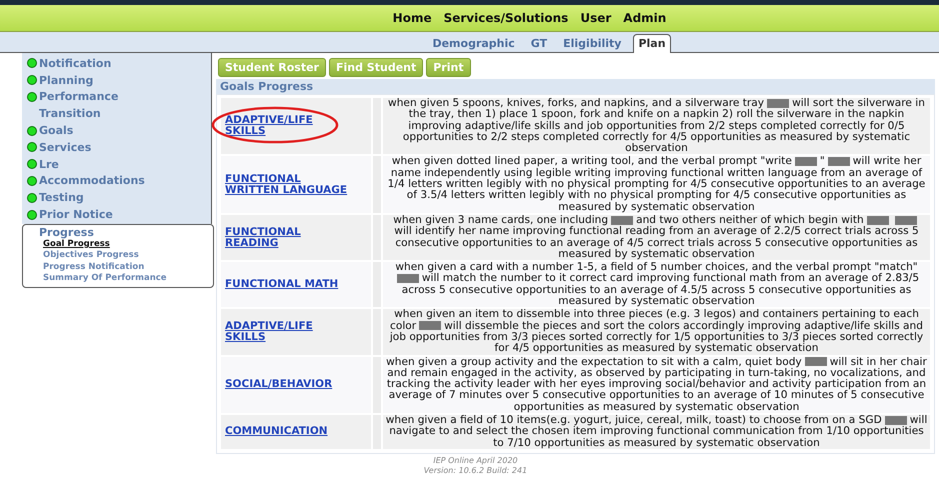 This screenshot has width=939, height=483. What do you see at coordinates (92, 181) in the screenshot?
I see `sidebar-item: Accommodations` at bounding box center [92, 181].